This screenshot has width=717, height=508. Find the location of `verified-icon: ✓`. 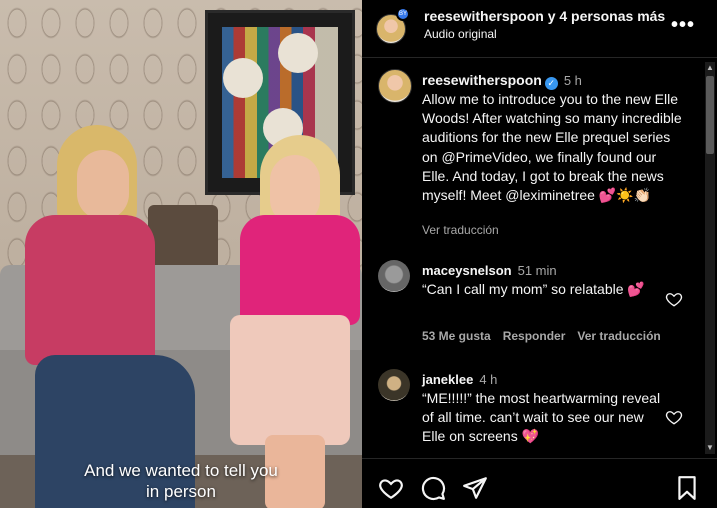

verified-icon: ✓ is located at coordinates (551, 83).